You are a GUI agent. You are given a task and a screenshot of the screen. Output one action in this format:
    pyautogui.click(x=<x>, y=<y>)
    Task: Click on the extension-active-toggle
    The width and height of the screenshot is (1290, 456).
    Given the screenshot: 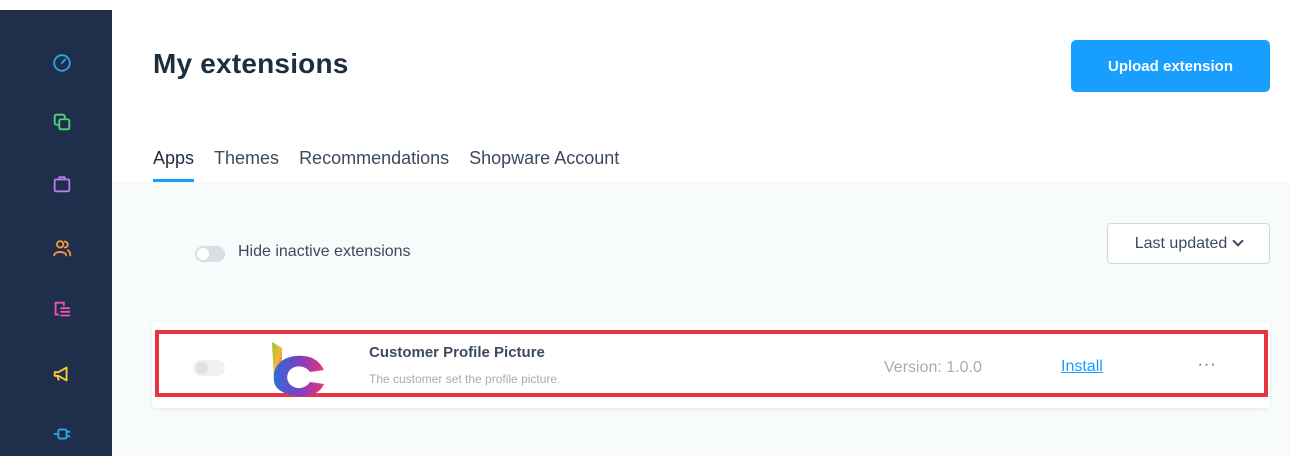 What is the action you would take?
    pyautogui.click(x=209, y=368)
    